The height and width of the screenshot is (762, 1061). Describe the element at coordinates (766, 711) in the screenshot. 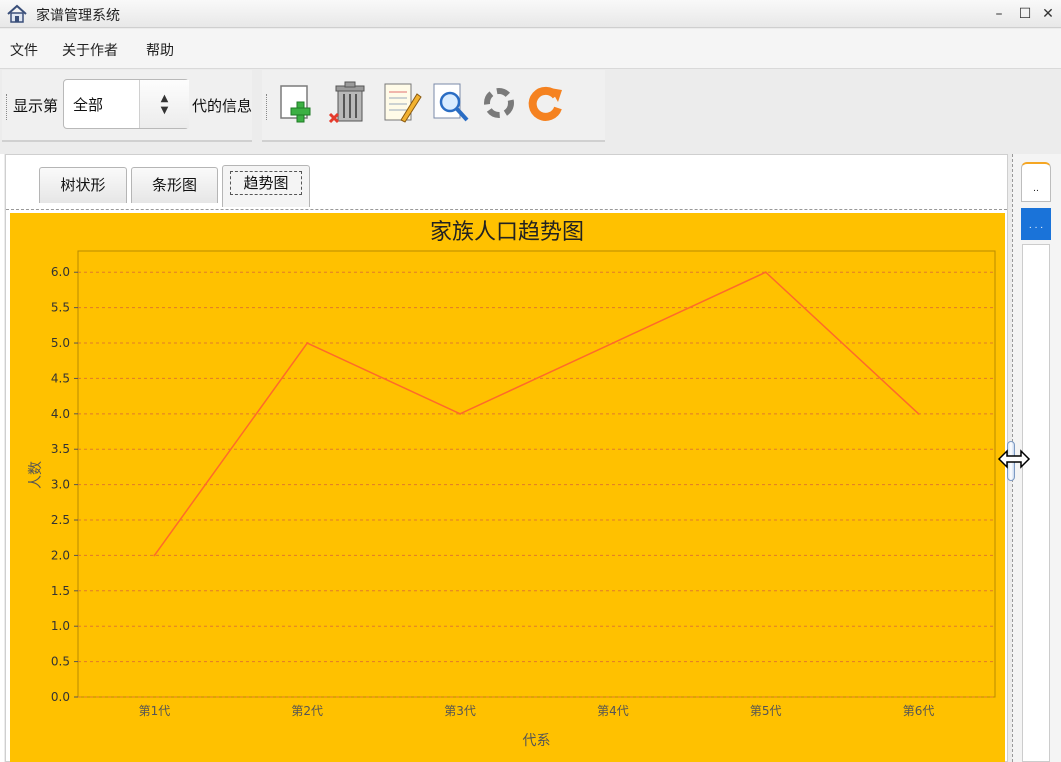

I see `x-tick-label: 第5代` at that location.